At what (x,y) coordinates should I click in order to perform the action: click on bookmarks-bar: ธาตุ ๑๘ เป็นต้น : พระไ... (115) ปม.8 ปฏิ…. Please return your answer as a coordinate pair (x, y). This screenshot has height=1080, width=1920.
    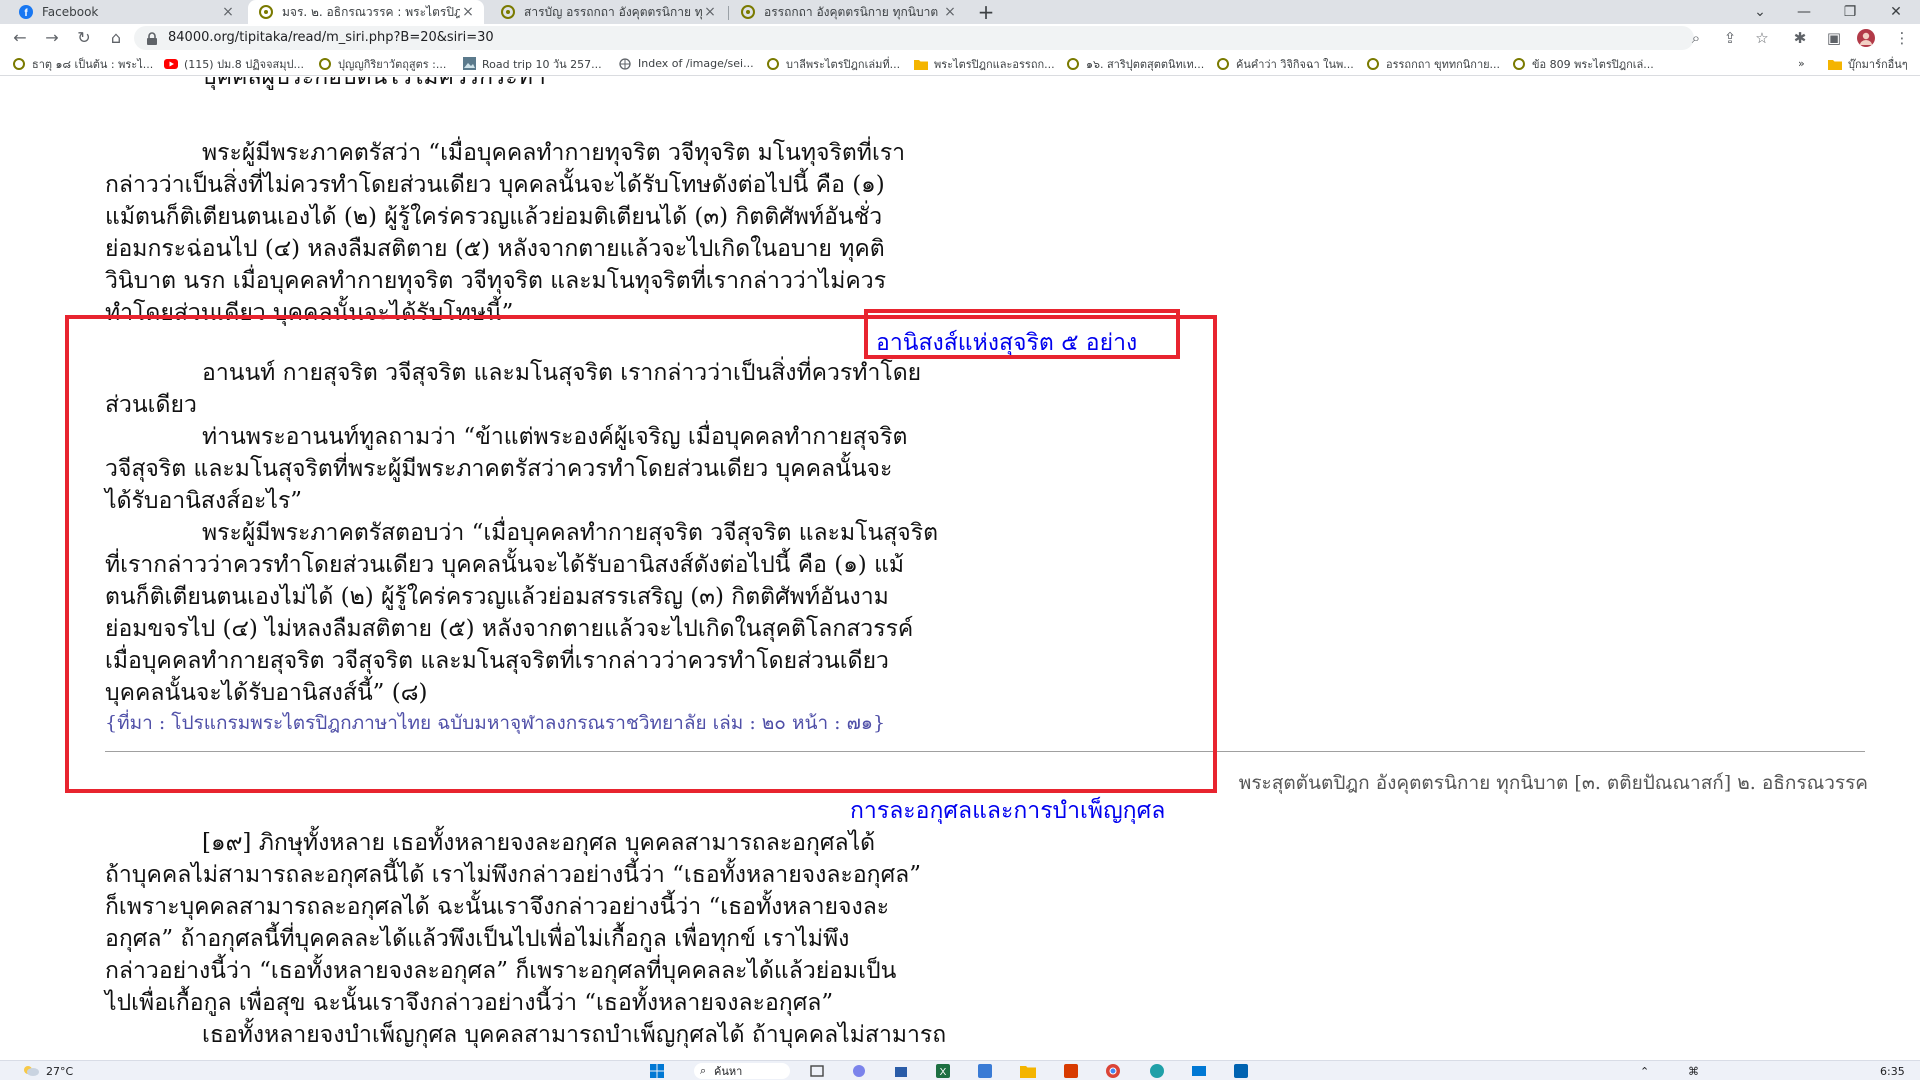
    Looking at the image, I should click on (960, 64).